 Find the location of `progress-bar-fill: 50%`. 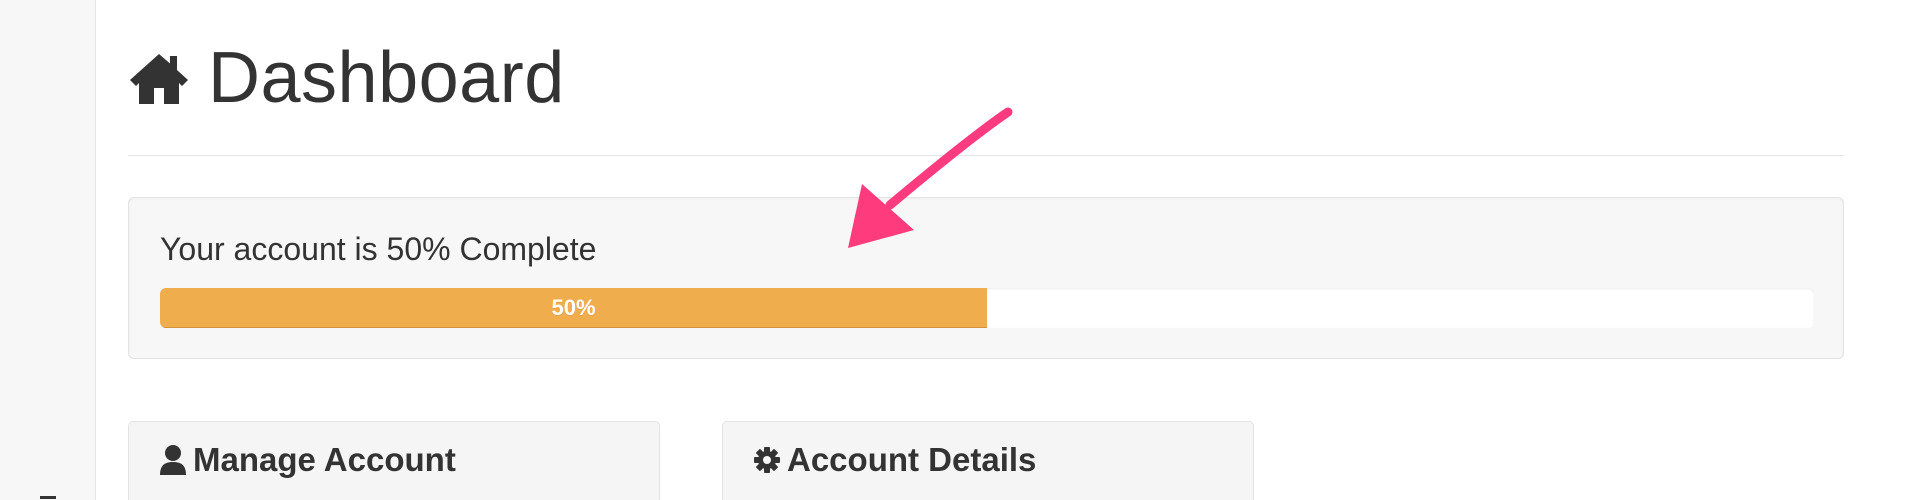

progress-bar-fill: 50% is located at coordinates (573, 308).